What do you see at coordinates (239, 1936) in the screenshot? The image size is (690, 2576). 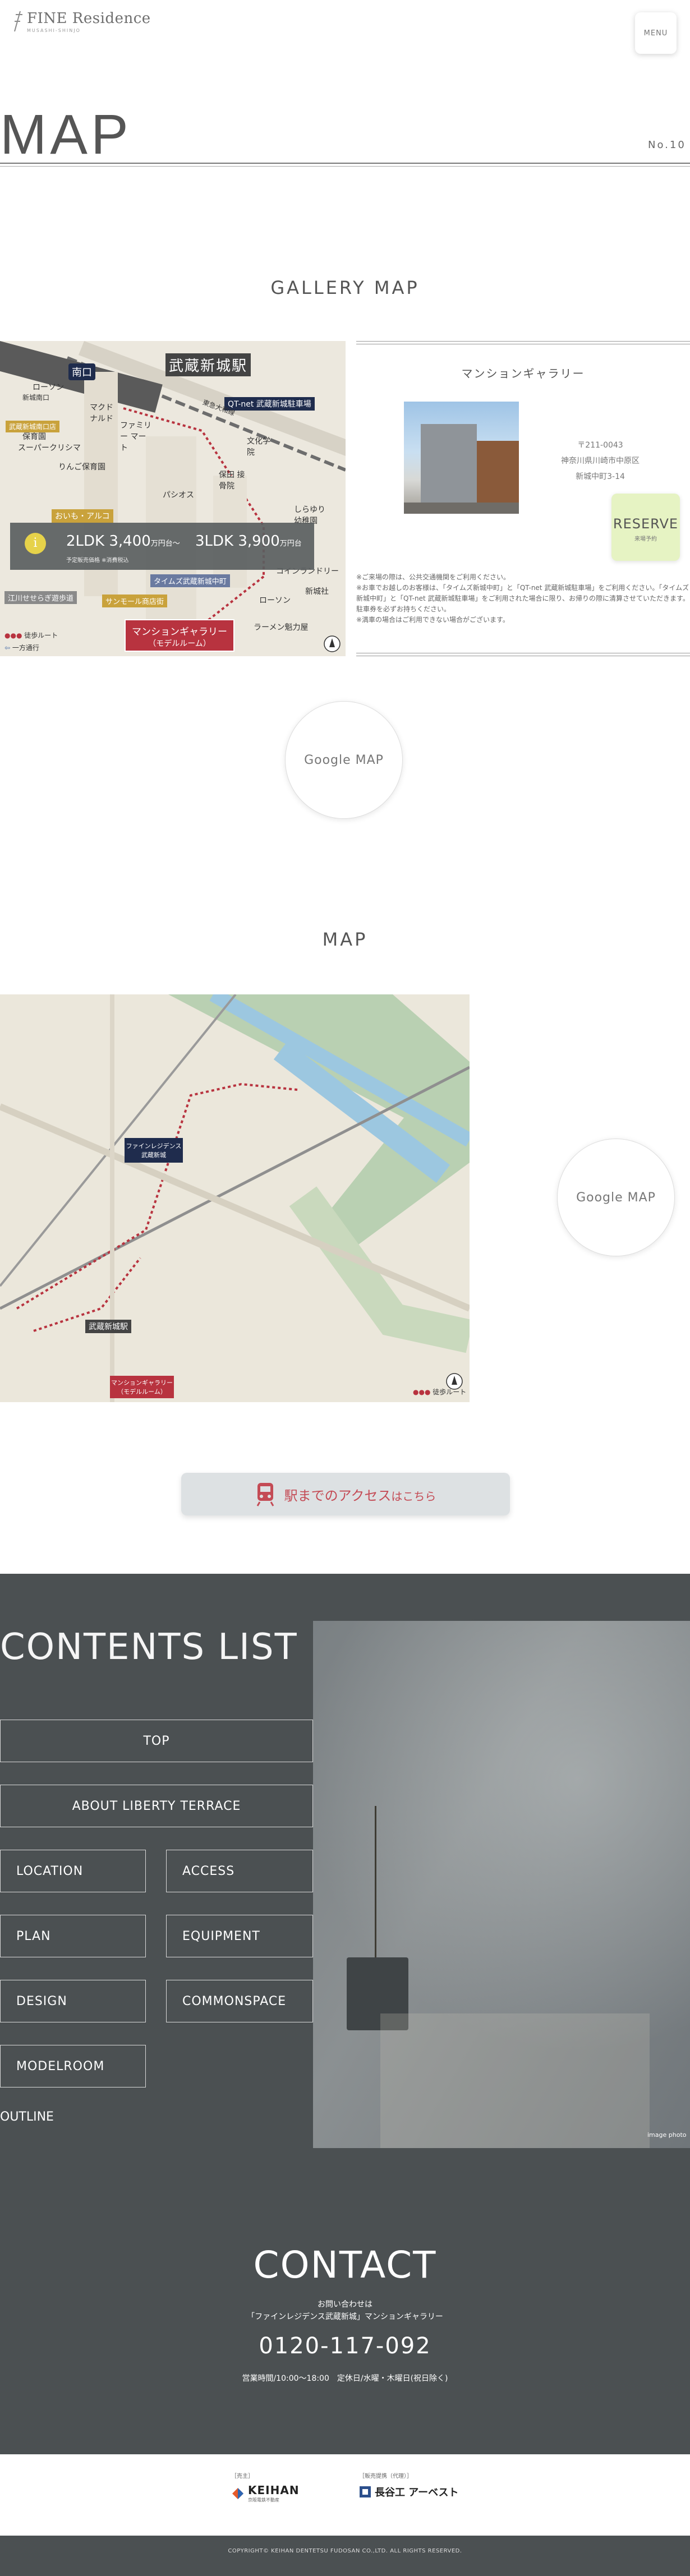 I see `nav-equipment: EQUIPMENT` at bounding box center [239, 1936].